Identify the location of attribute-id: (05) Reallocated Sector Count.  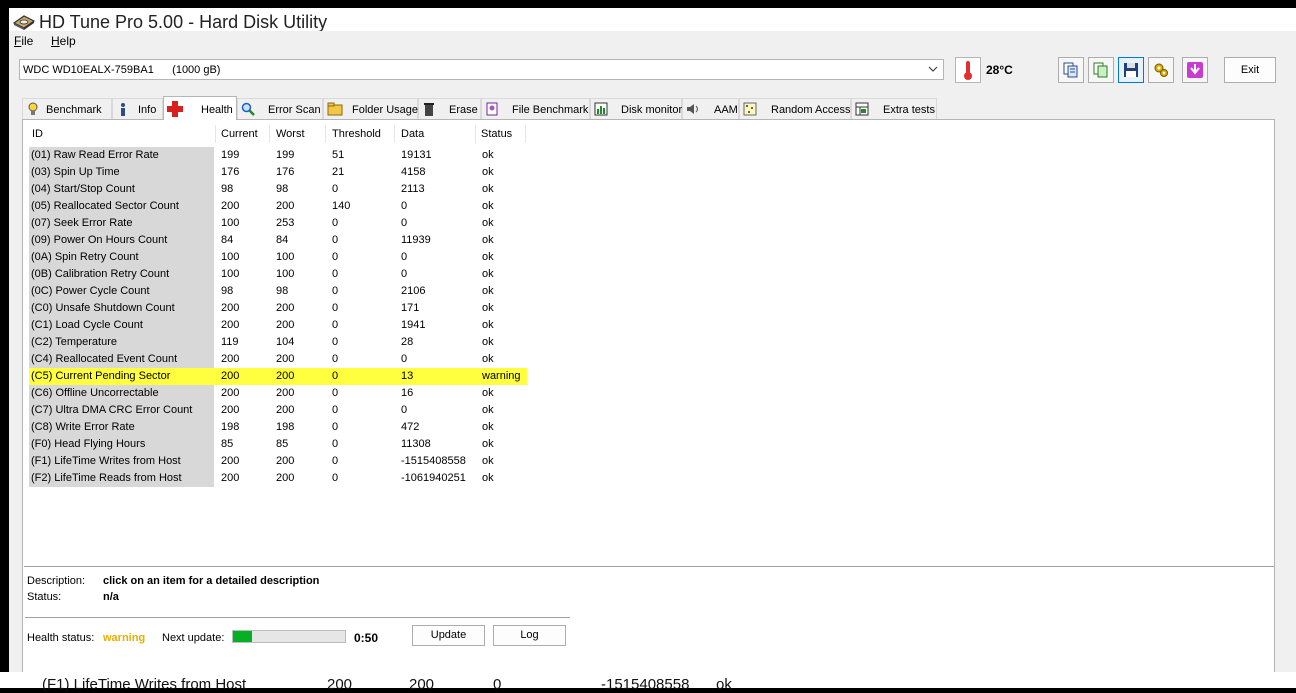
(105, 206).